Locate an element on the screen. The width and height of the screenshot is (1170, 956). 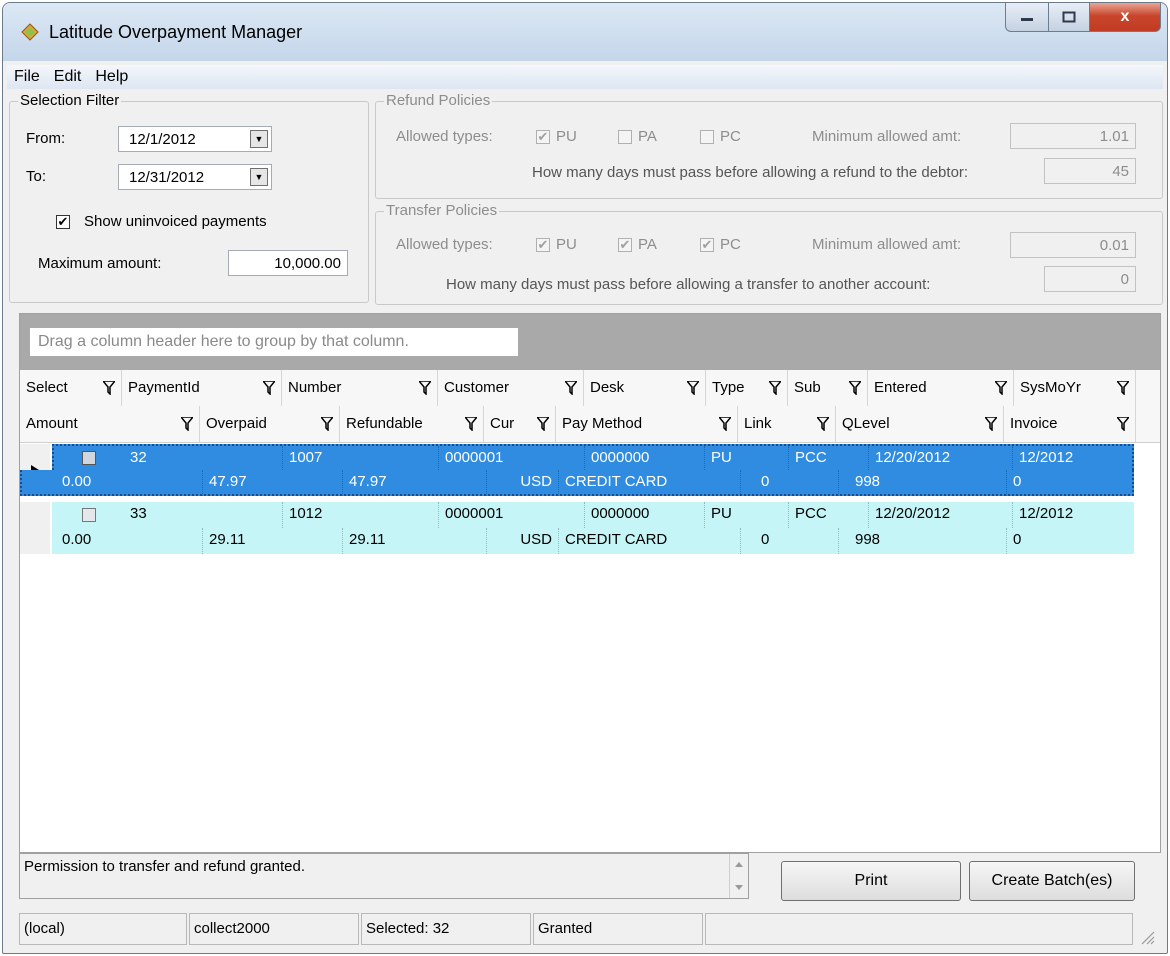
status-scrollbar is located at coordinates (738, 876).